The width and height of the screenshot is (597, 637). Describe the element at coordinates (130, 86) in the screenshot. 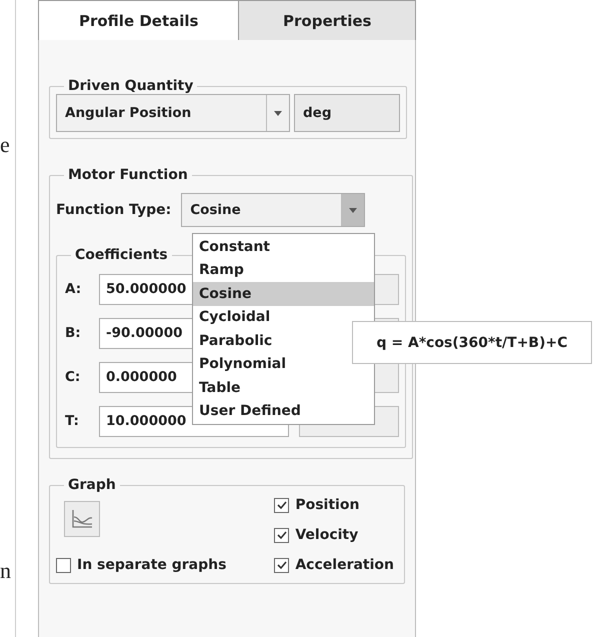

I see `group-title: Driven Quantity` at that location.